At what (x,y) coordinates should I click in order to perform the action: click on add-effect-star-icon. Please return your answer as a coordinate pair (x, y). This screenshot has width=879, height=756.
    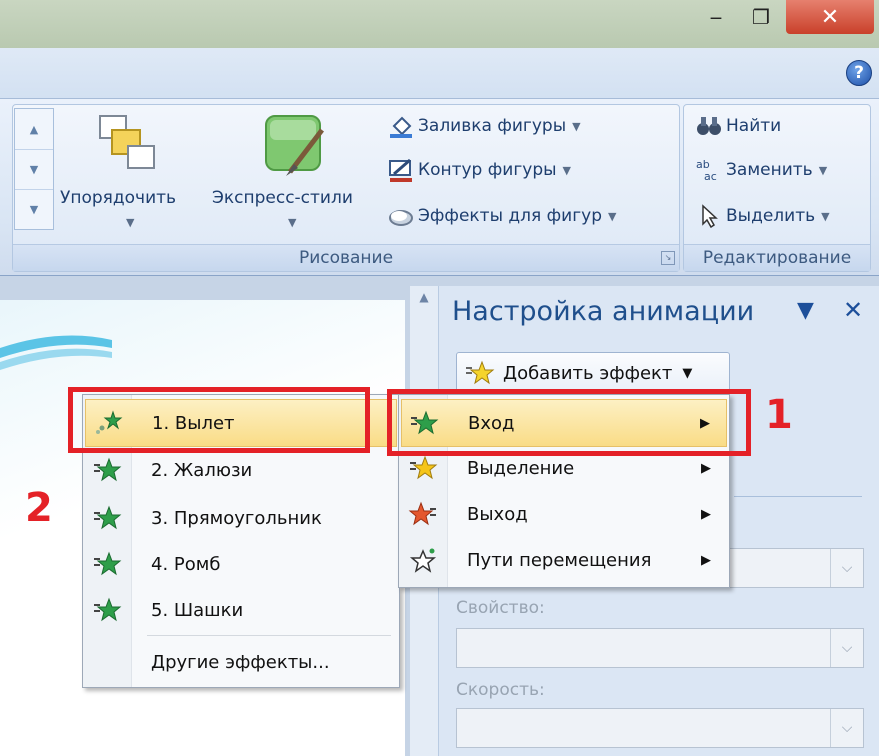
    Looking at the image, I should click on (480, 373).